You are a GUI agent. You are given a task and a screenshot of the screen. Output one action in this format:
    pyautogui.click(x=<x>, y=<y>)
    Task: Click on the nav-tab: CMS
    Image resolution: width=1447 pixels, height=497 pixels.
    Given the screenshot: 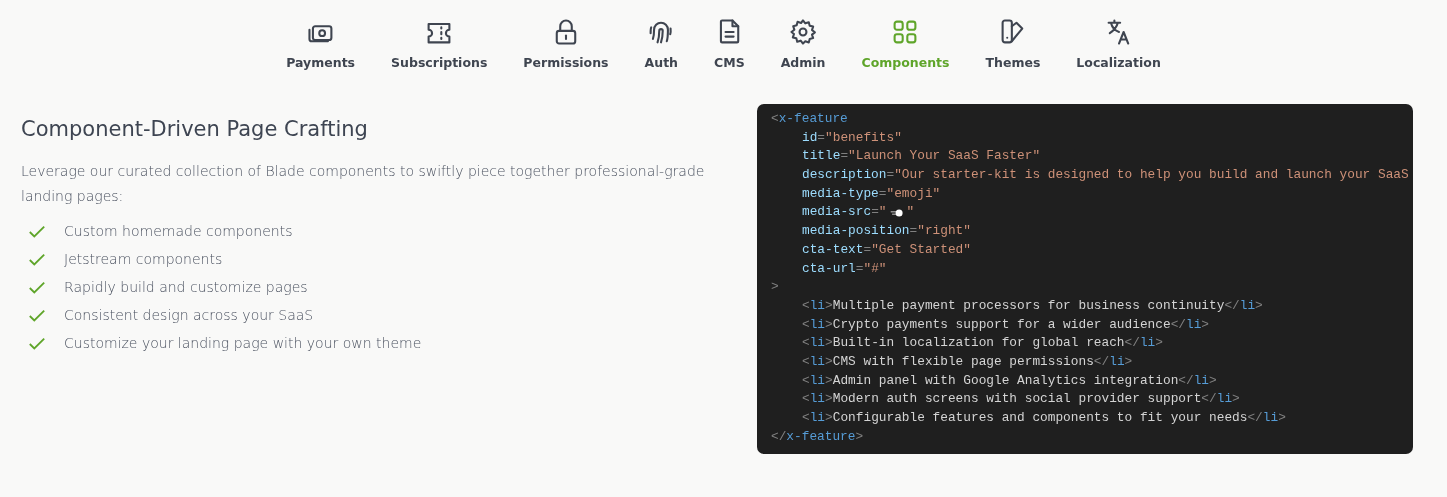 What is the action you would take?
    pyautogui.click(x=729, y=48)
    